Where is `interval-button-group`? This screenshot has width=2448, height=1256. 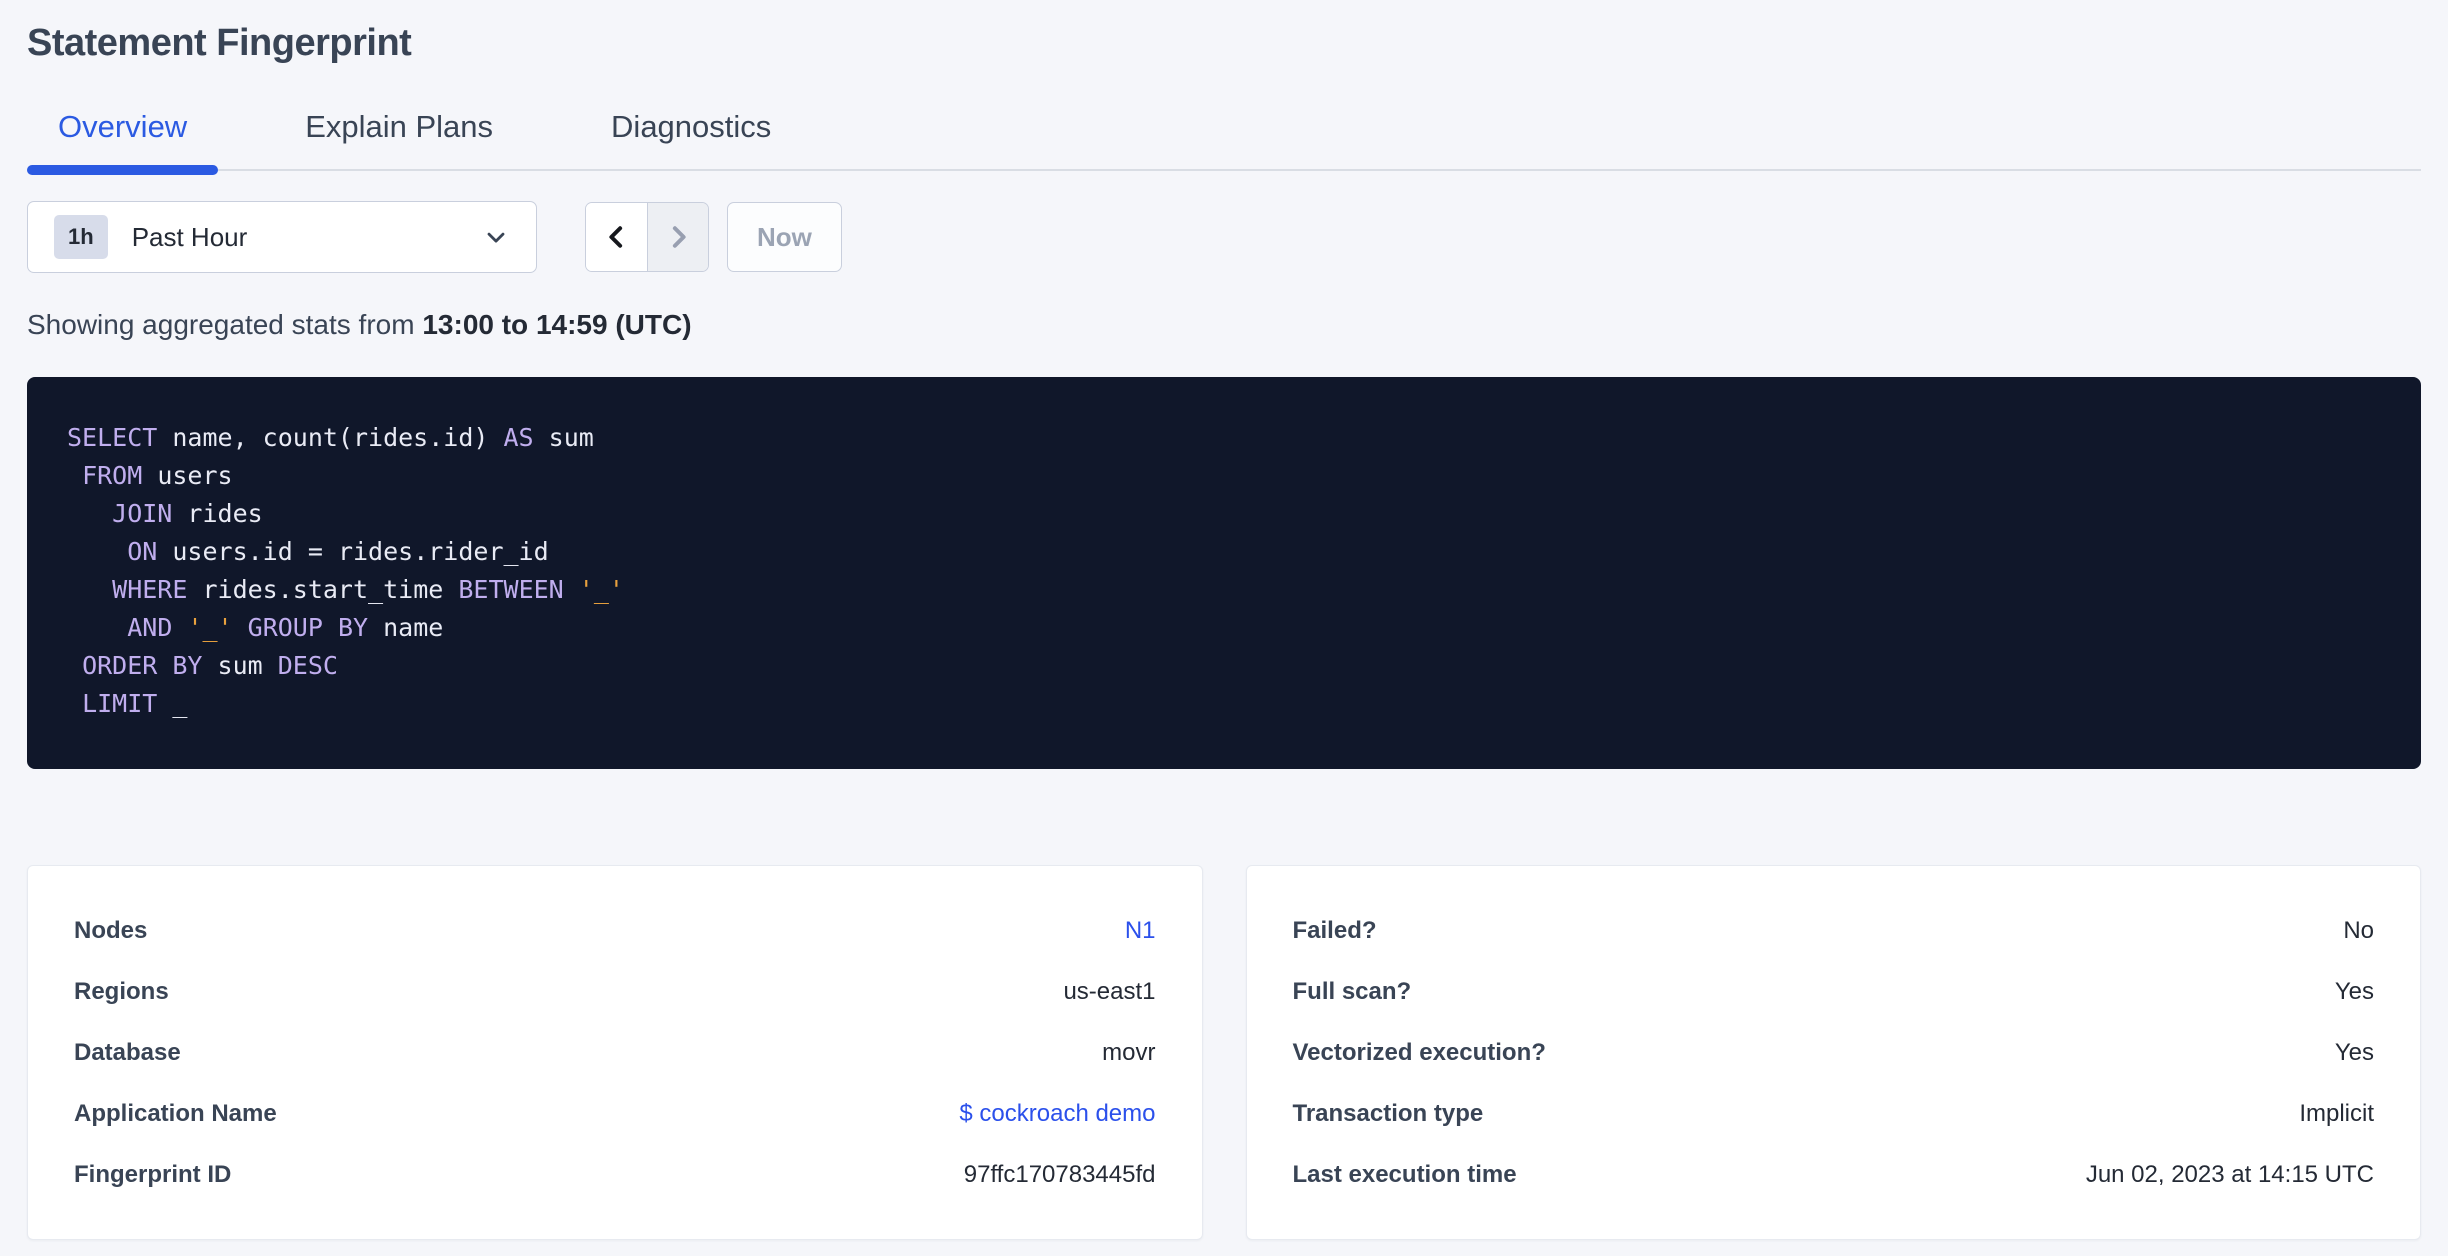 interval-button-group is located at coordinates (647, 237).